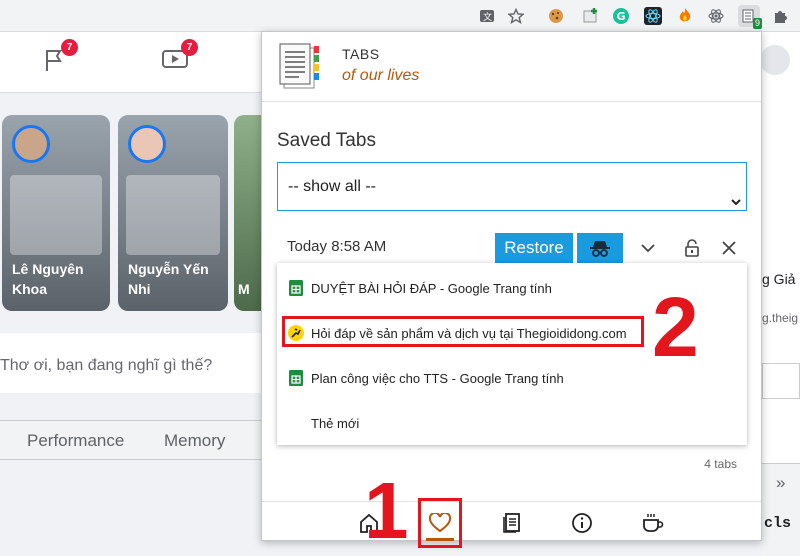 The image size is (800, 556). Describe the element at coordinates (131, 63) in the screenshot. I see `background-nav: 7 7` at that location.